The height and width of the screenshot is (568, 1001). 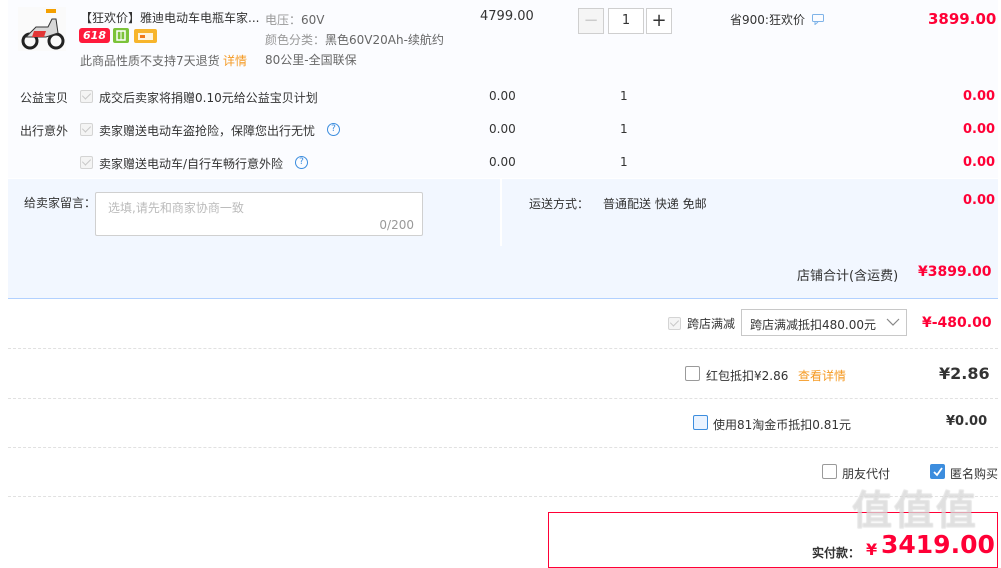 What do you see at coordinates (822, 375) in the screenshot?
I see `red-packet-details-link: 查看详情` at bounding box center [822, 375].